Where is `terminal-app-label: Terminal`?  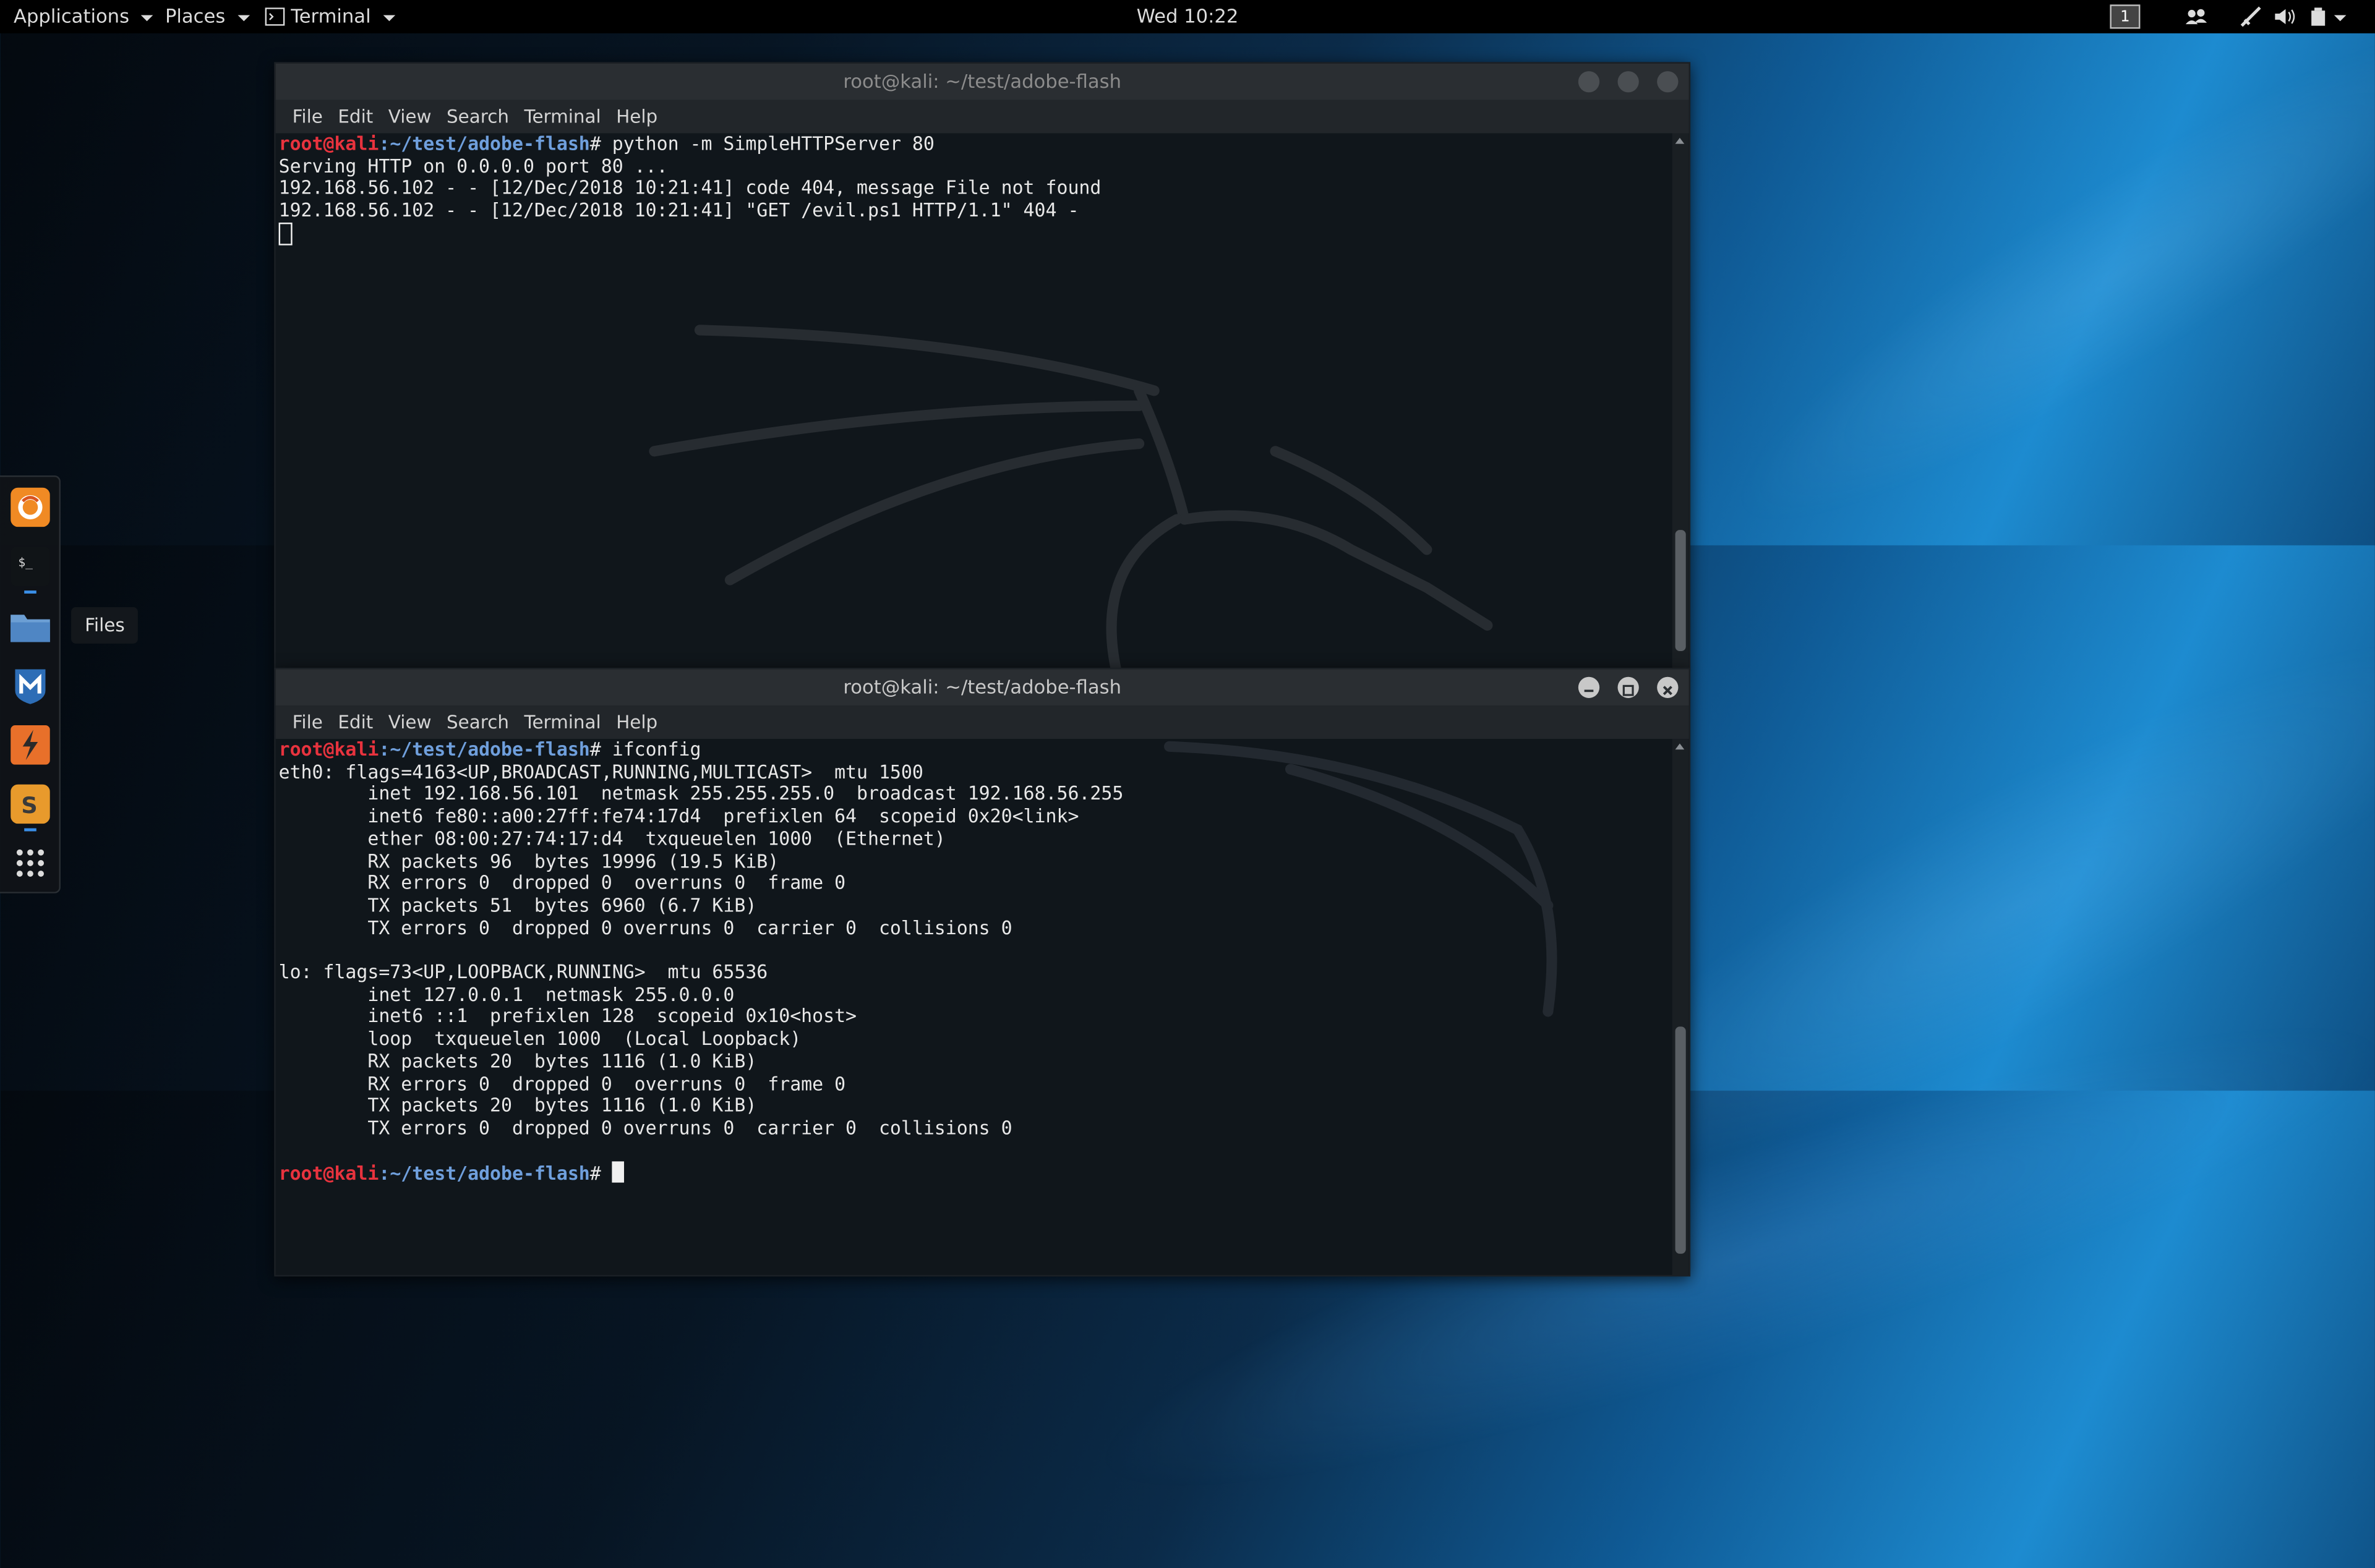 terminal-app-label: Terminal is located at coordinates (331, 16).